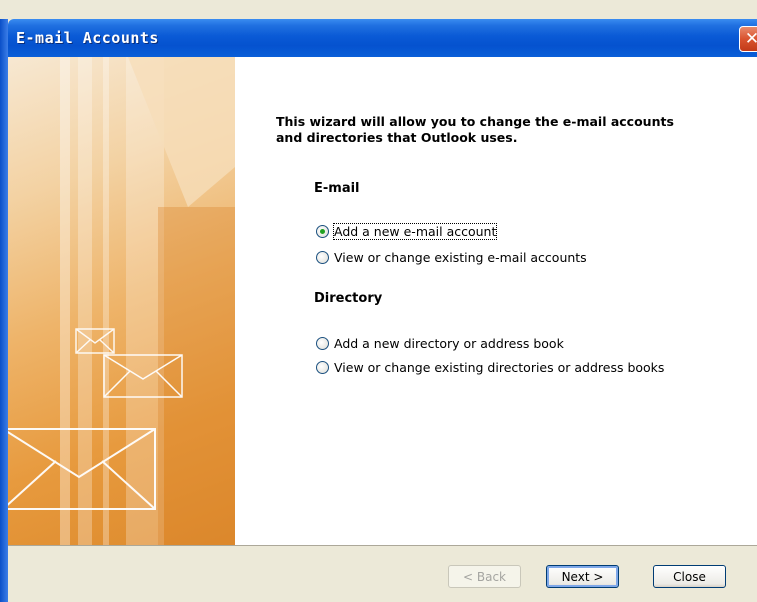 The width and height of the screenshot is (757, 602). What do you see at coordinates (582, 576) in the screenshot?
I see `next-button: Next >` at bounding box center [582, 576].